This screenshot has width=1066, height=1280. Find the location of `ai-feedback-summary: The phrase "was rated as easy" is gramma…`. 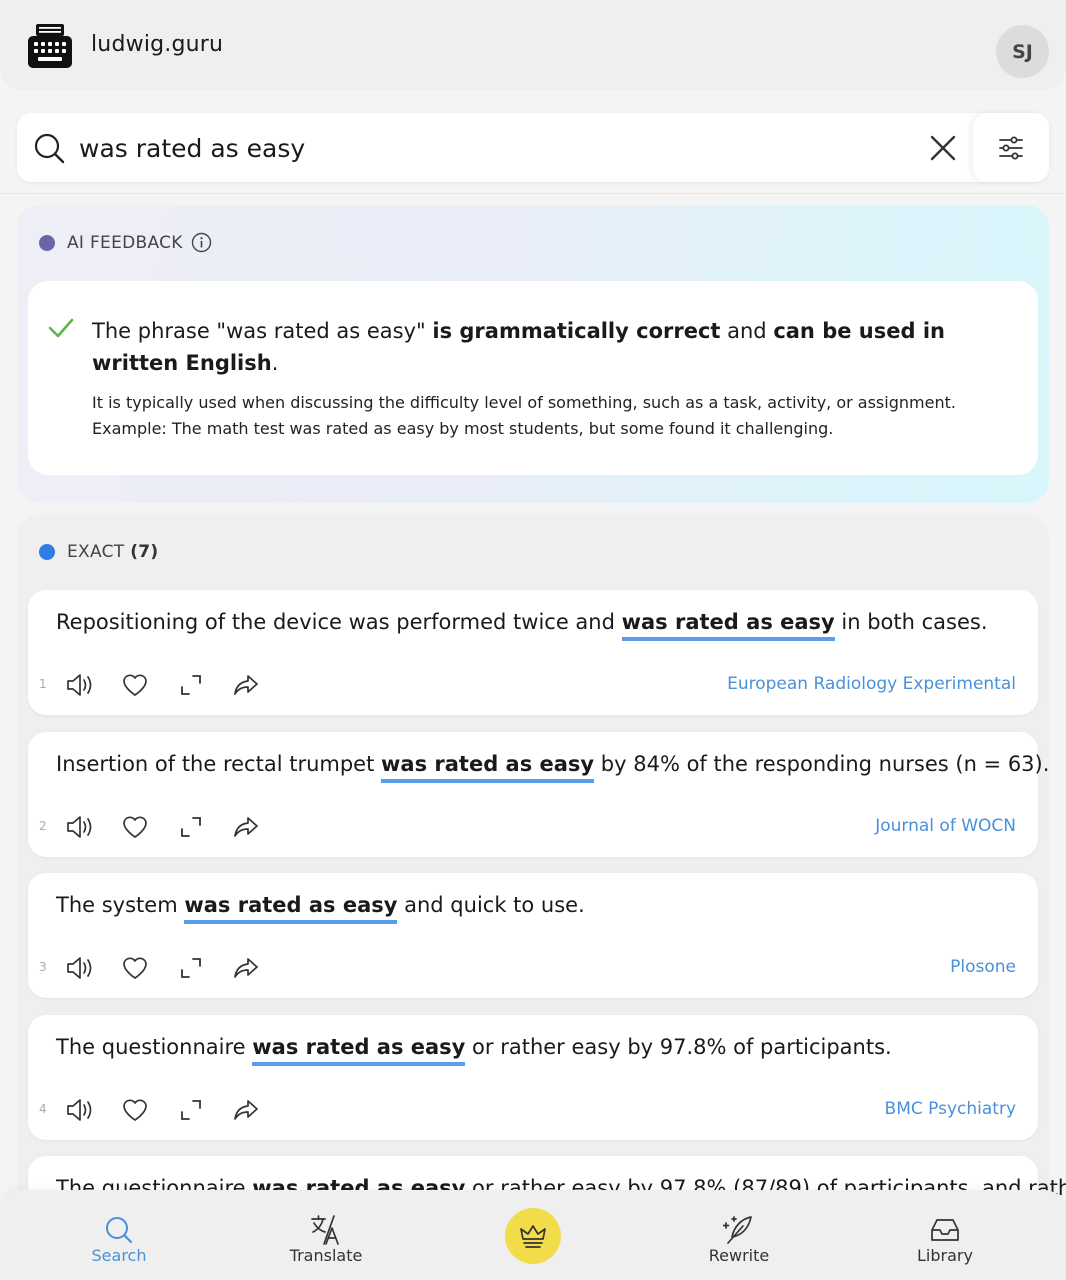

ai-feedback-summary: The phrase "was rated as easy" is gramma… is located at coordinates (542, 347).